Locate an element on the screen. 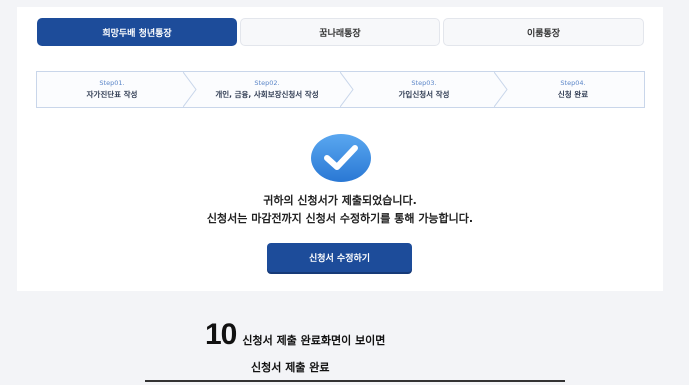 The image size is (689, 385). instruction-text: 신청서 제출 완료화면이 보이면 is located at coordinates (314, 340).